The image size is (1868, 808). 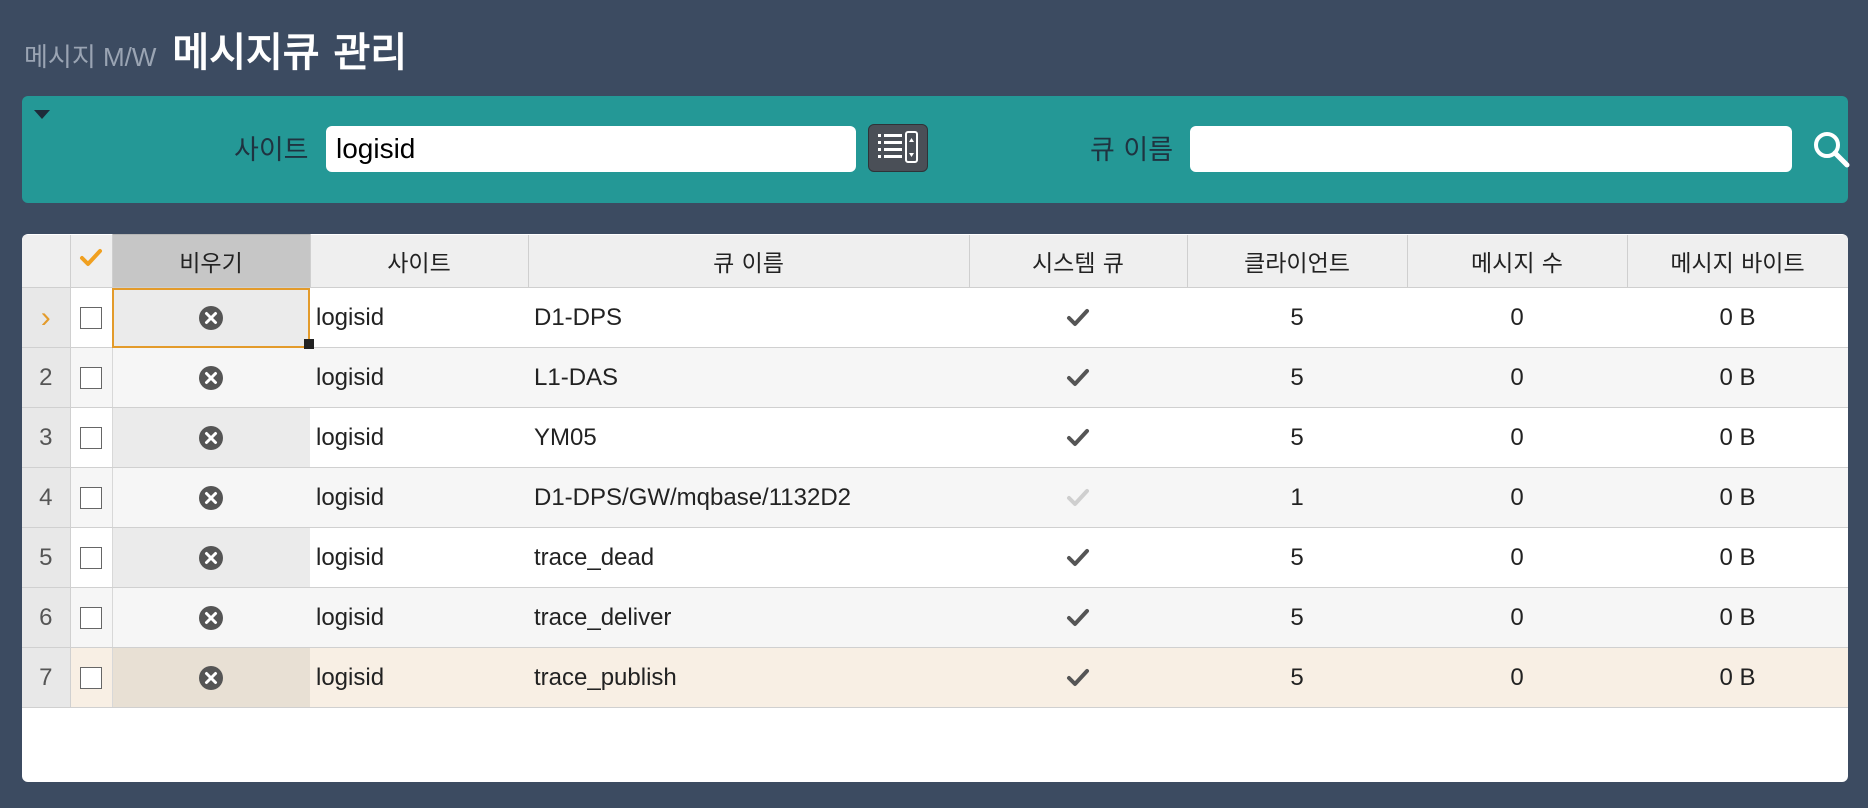 I want to click on row-number: 4, so click(x=46, y=497).